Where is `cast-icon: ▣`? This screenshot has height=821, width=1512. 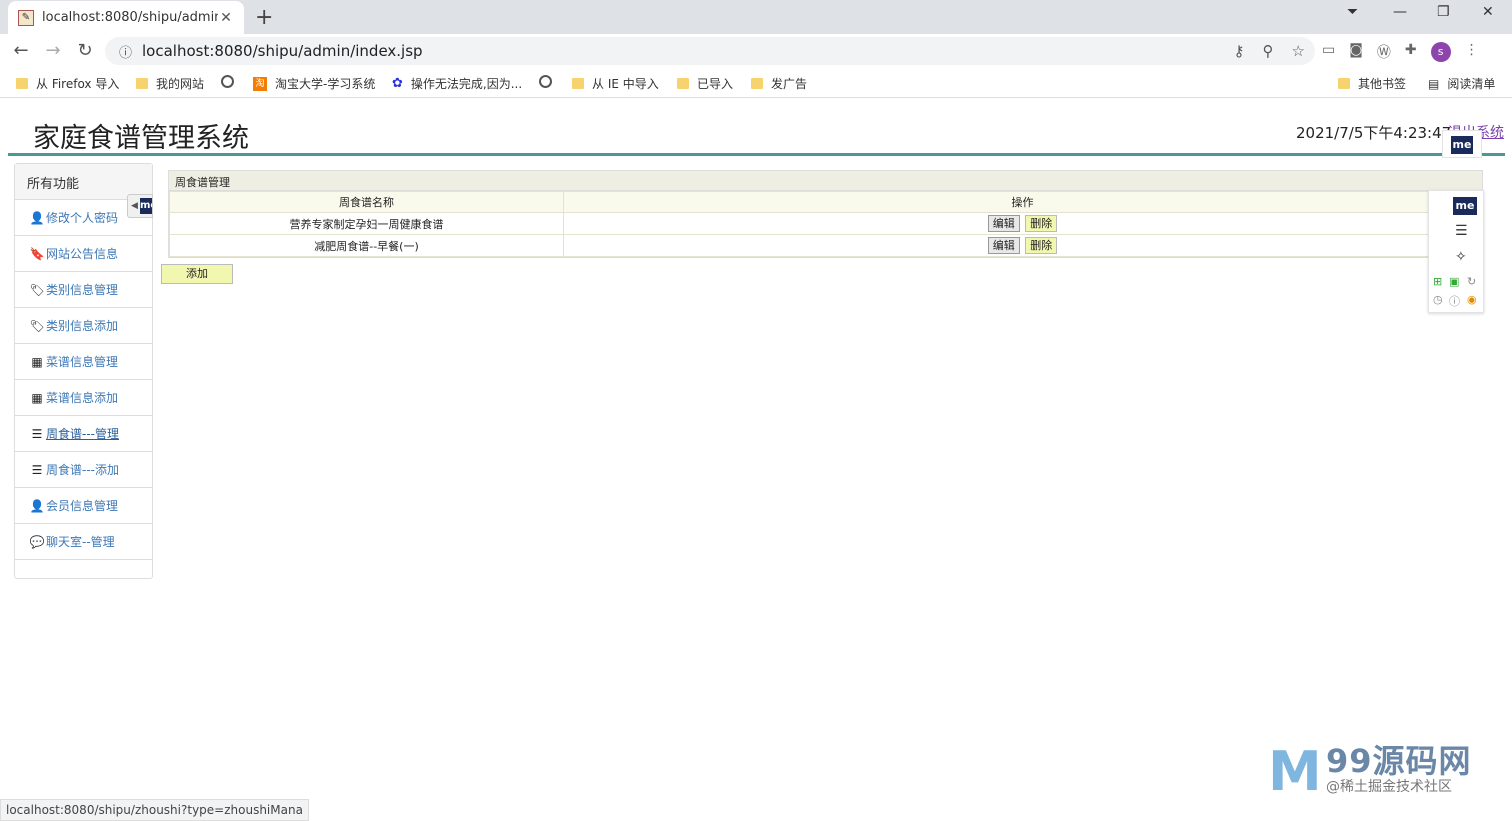
cast-icon: ▣ is located at coordinates (1454, 281).